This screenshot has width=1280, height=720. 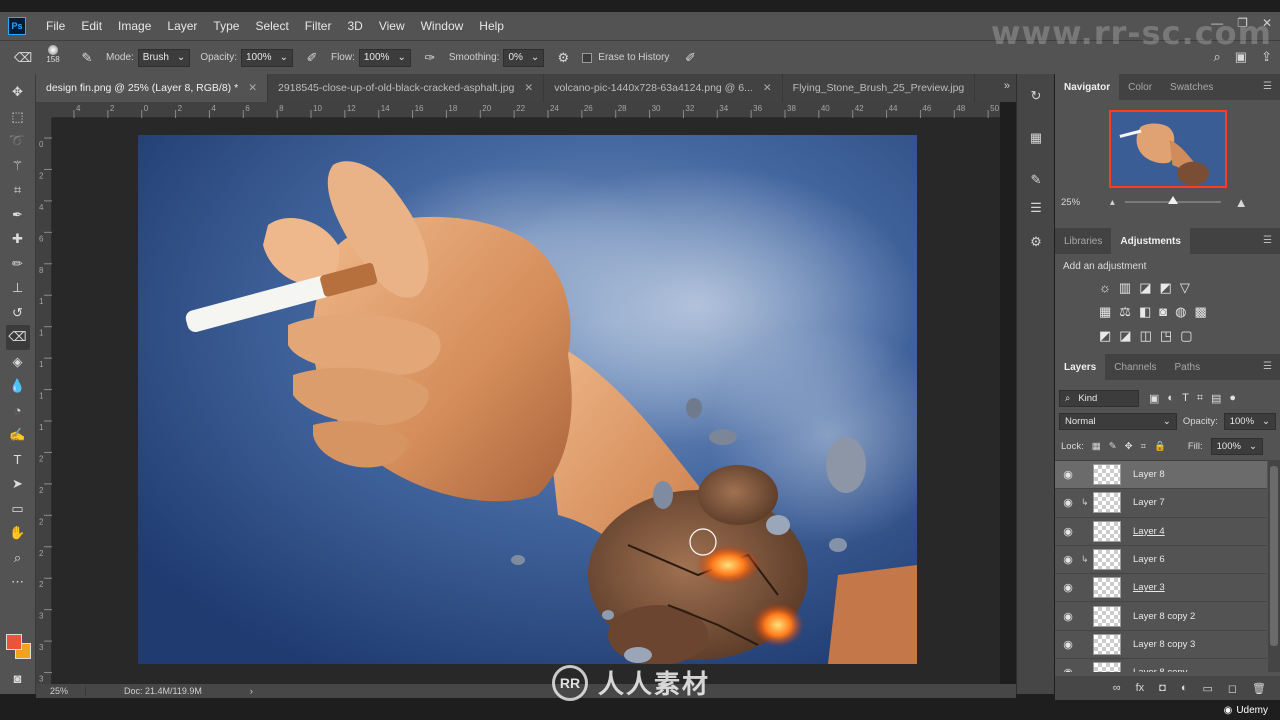 What do you see at coordinates (18, 190) in the screenshot?
I see `crop-tool-icon: ⌗` at bounding box center [18, 190].